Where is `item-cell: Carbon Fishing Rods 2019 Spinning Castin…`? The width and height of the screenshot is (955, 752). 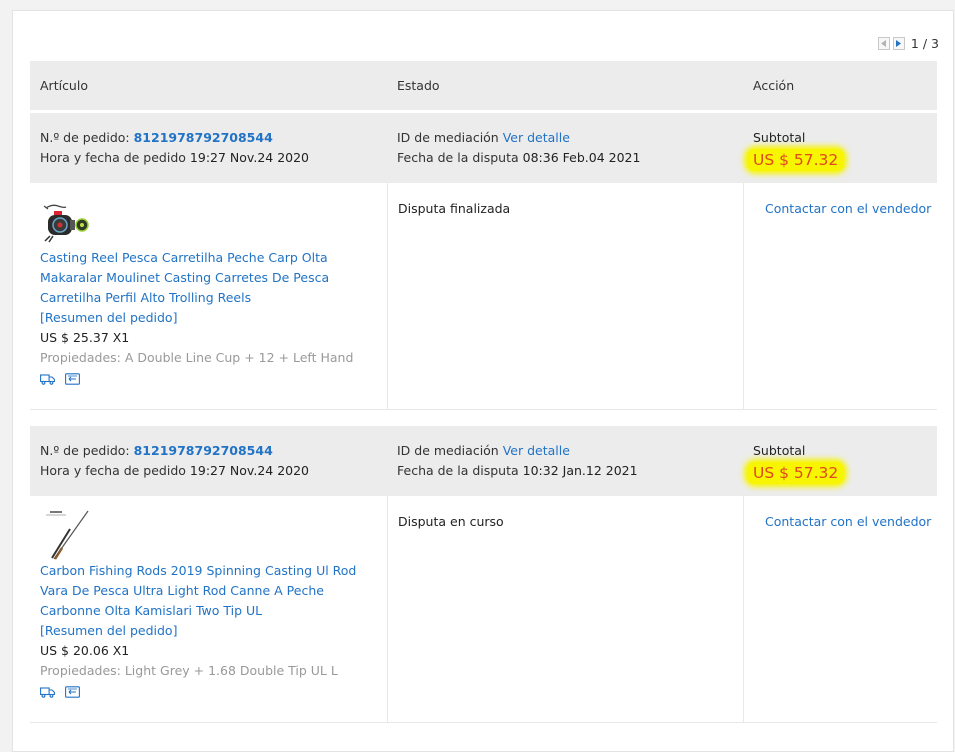
item-cell: Carbon Fishing Rods 2019 Spinning Castin… is located at coordinates (209, 609).